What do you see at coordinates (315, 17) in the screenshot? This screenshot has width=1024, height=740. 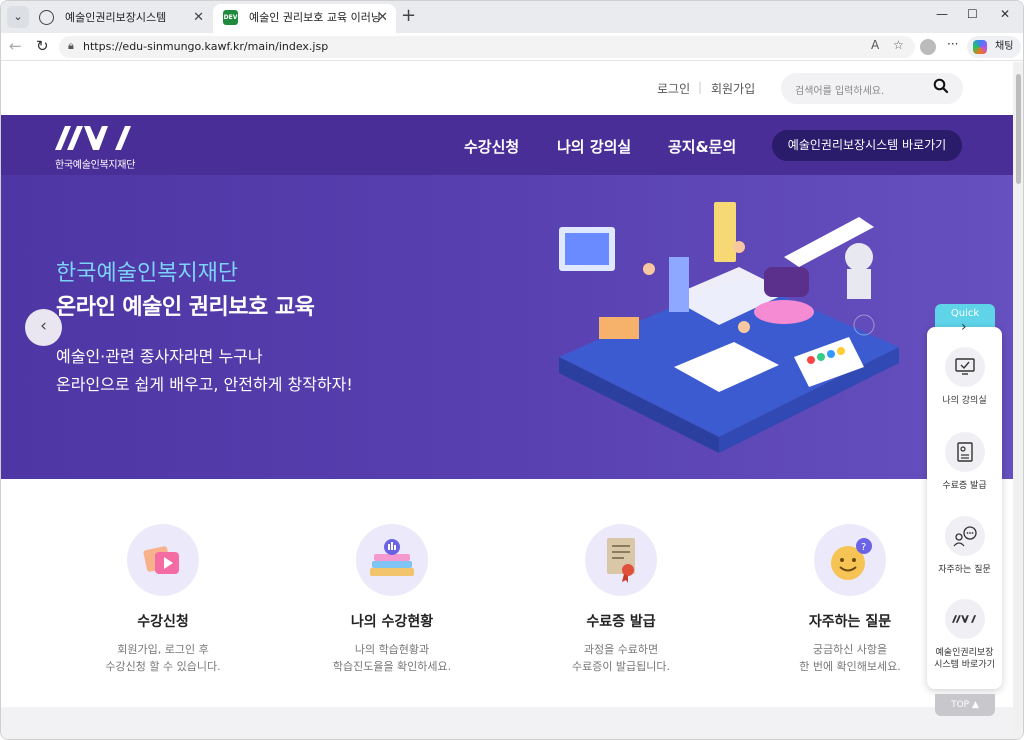 I see `tab-title: 예술인 권리보호 교육 이러닝` at bounding box center [315, 17].